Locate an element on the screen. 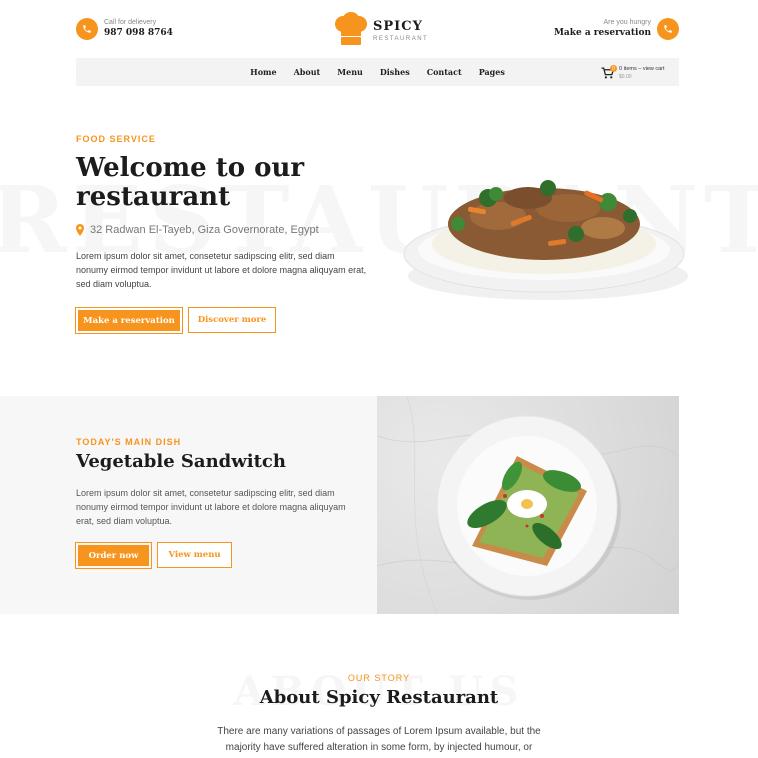 This screenshot has width=758, height=758. phone-icon-button-right is located at coordinates (668, 29).